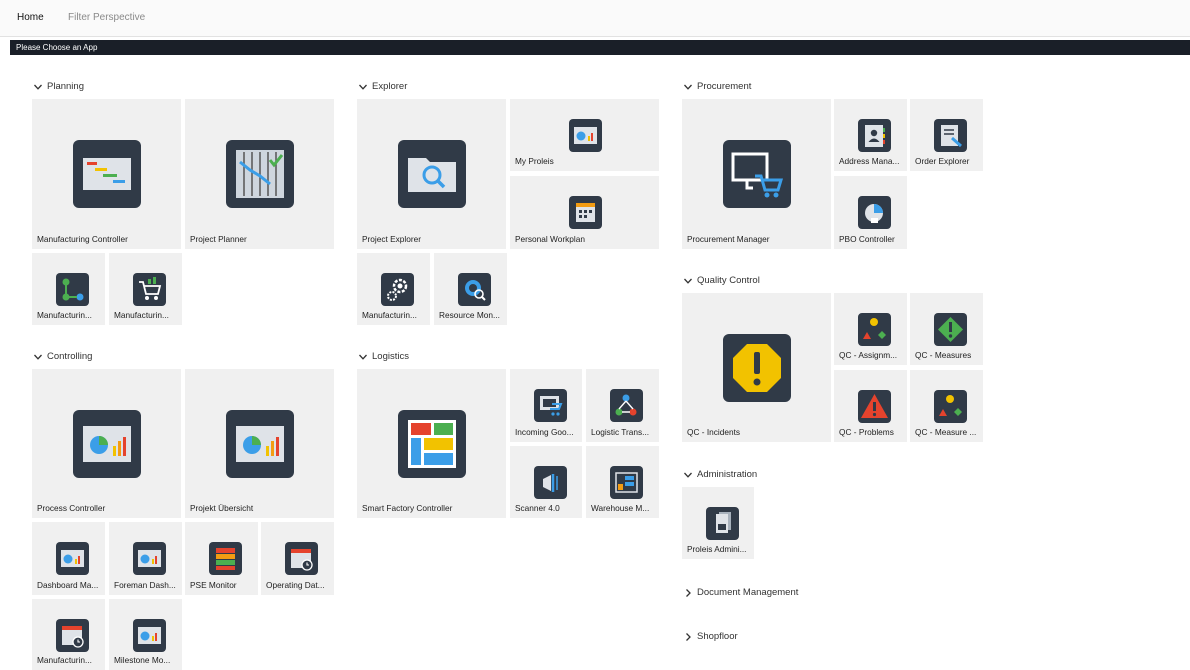  I want to click on tile-my-proleis: My Proleis, so click(584, 135).